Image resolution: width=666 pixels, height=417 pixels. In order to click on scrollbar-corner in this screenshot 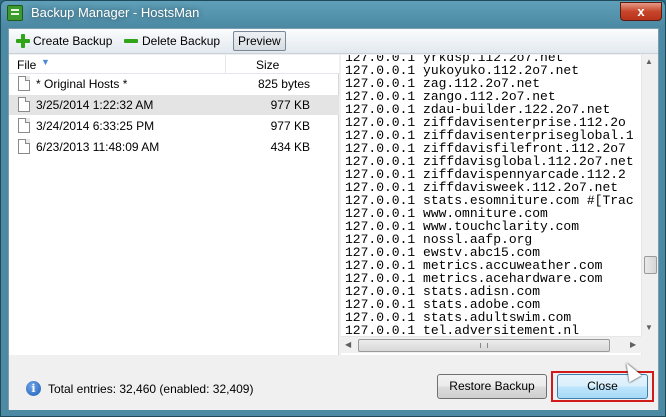, I will do `click(649, 344)`.